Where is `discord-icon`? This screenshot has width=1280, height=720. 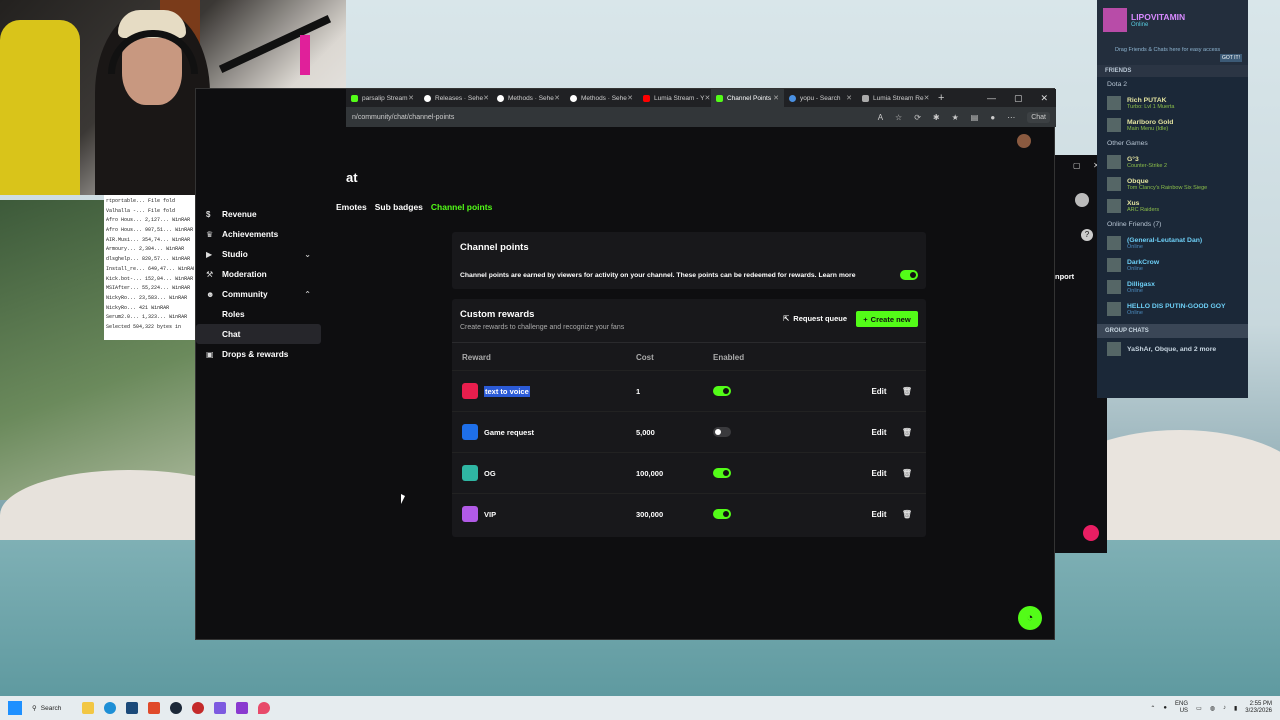 discord-icon is located at coordinates (220, 708).